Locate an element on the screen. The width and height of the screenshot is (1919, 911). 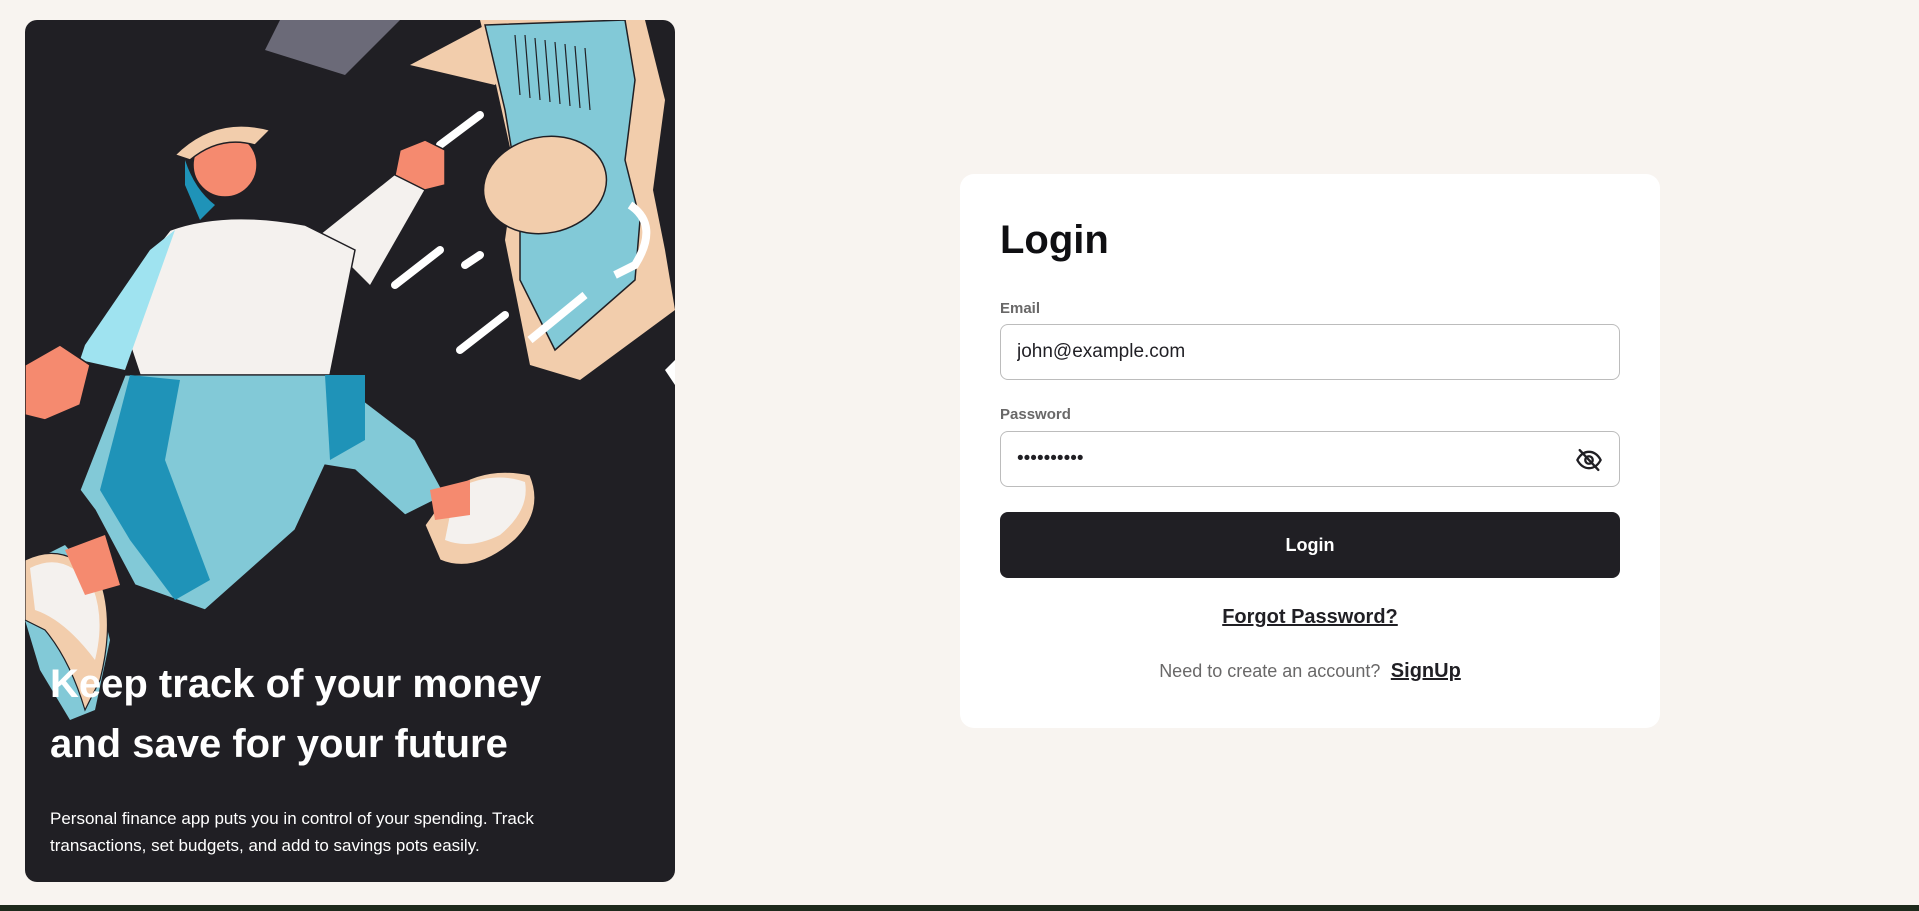
login-title: Login is located at coordinates (1054, 240).